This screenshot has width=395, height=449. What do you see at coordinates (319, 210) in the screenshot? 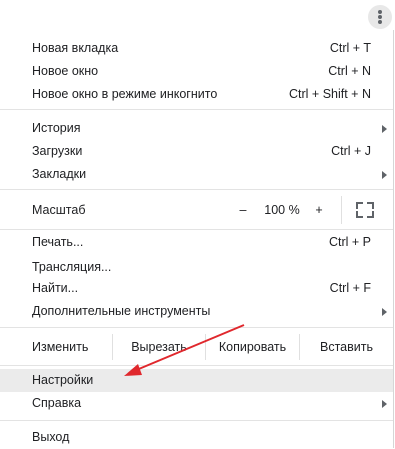
I see `zoom-in-button: +` at bounding box center [319, 210].